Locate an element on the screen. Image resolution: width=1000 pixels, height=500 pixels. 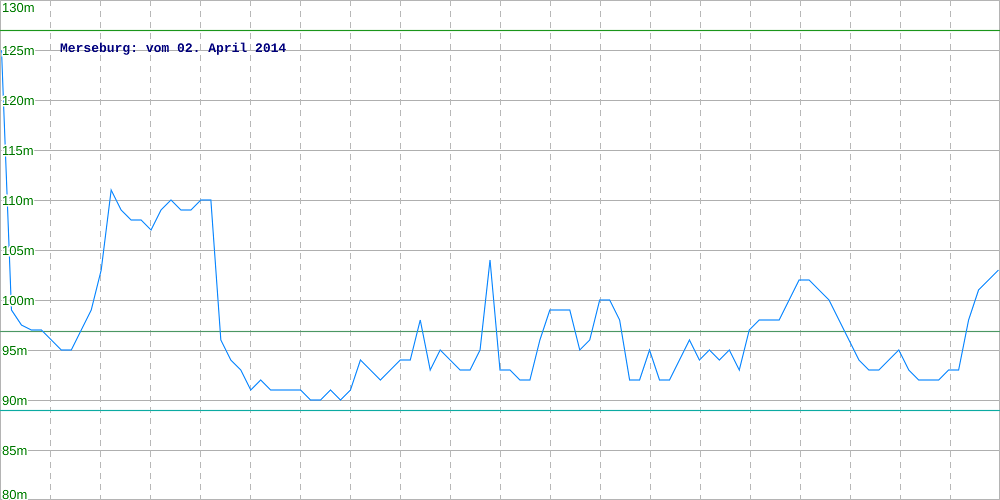
axis-label: 85m is located at coordinates (15, 450).